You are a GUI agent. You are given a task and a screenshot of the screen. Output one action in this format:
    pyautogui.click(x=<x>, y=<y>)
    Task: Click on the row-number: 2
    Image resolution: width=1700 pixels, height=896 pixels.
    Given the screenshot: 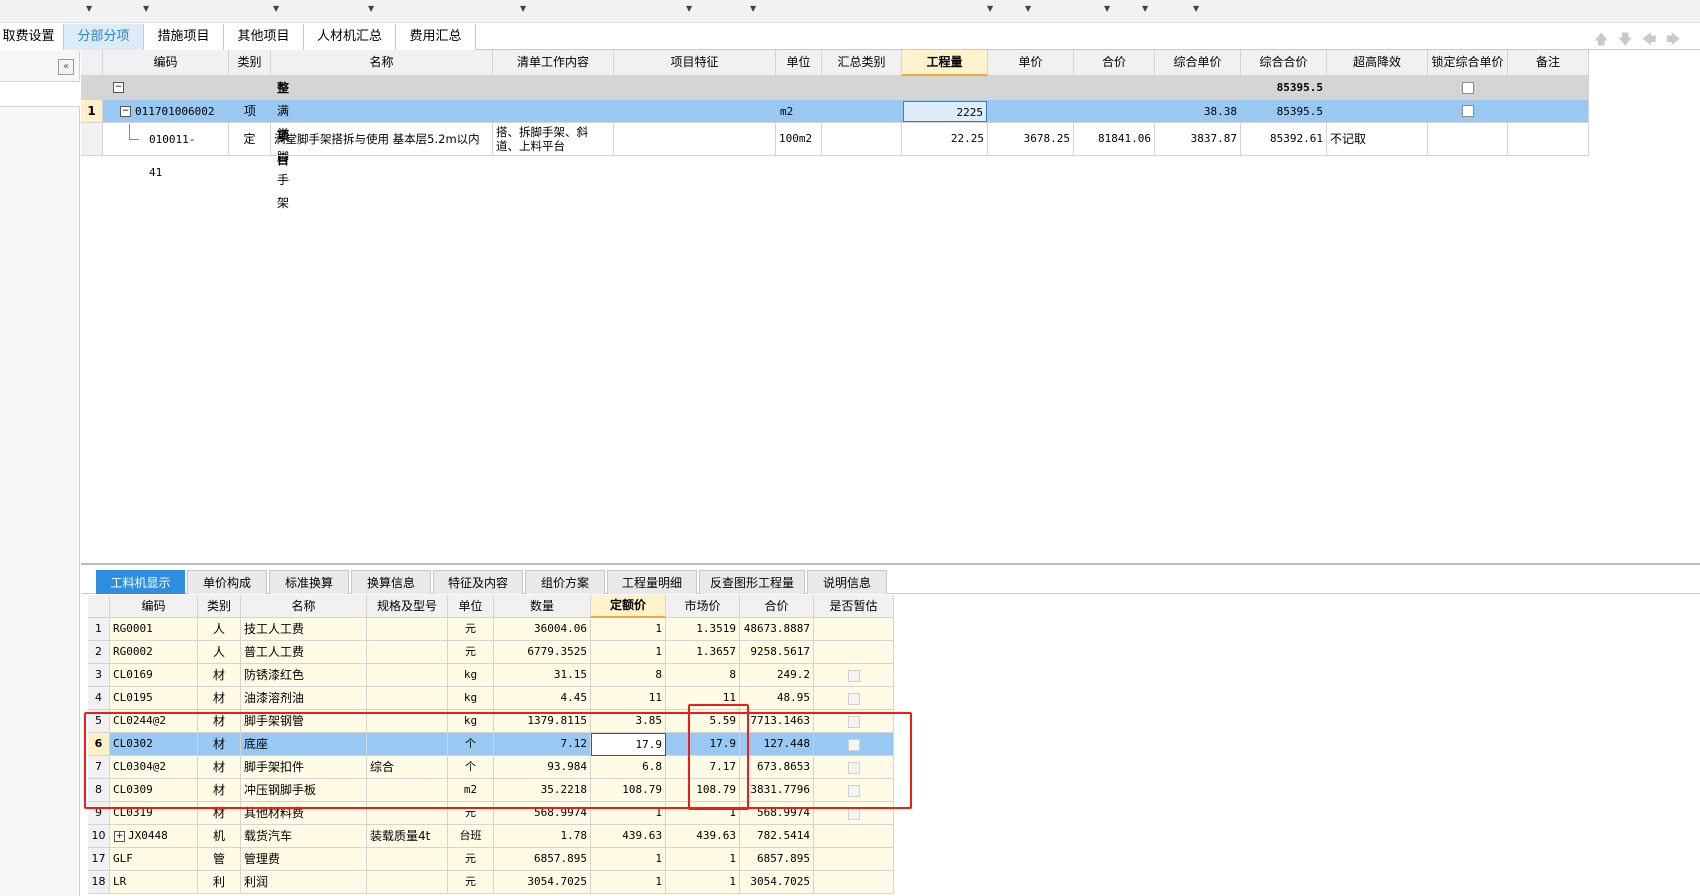 What is the action you would take?
    pyautogui.click(x=99, y=652)
    